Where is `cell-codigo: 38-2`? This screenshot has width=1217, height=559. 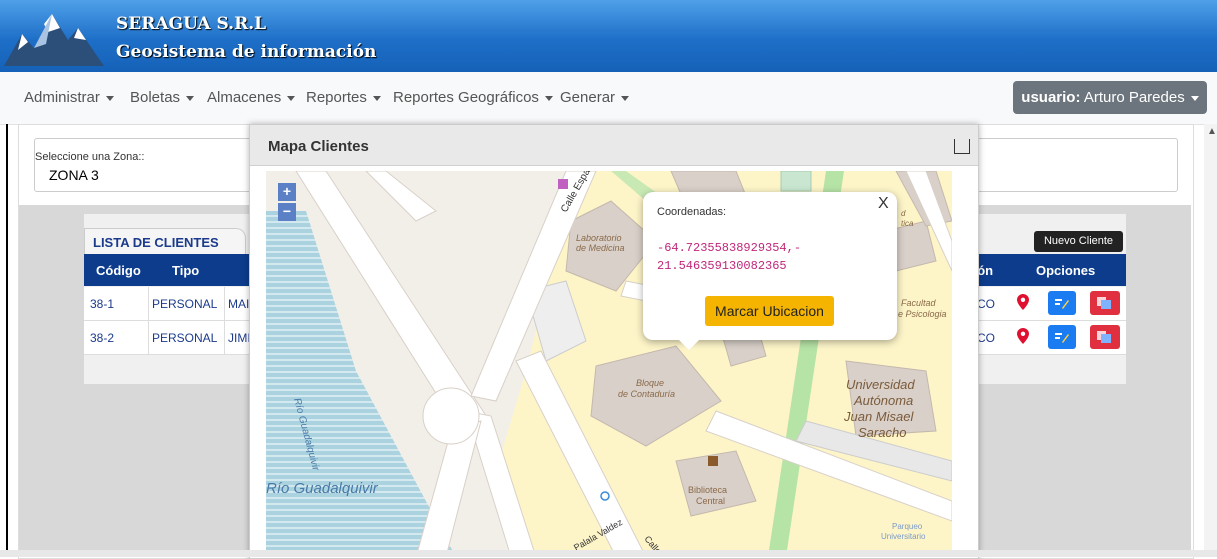
cell-codigo: 38-2 is located at coordinates (102, 338).